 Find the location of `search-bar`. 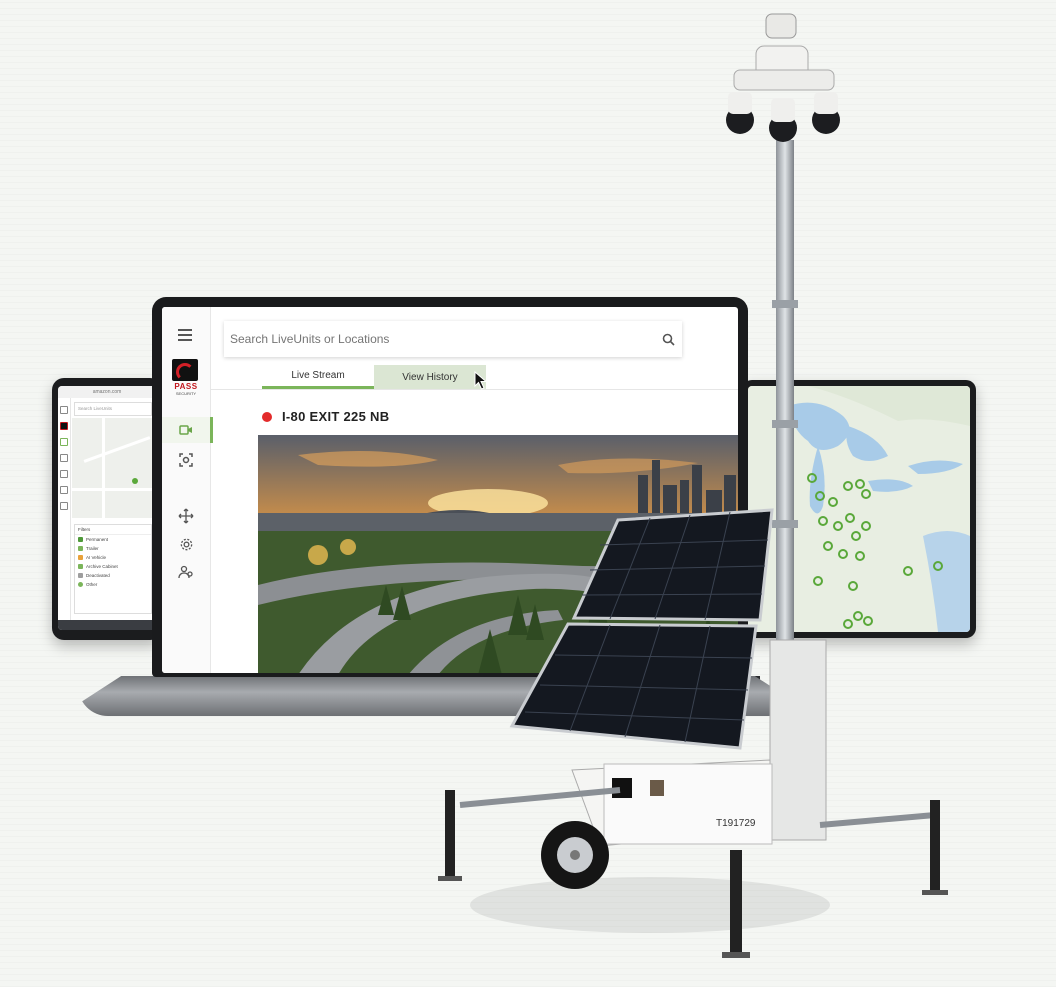

search-bar is located at coordinates (453, 339).